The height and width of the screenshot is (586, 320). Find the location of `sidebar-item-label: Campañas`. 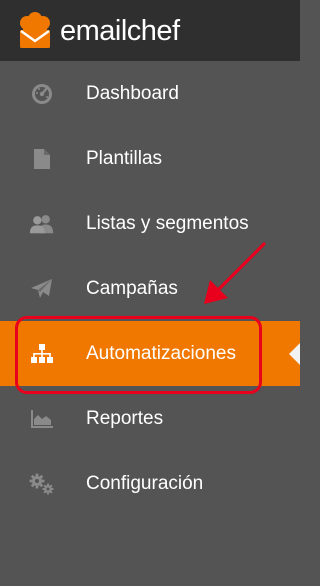

sidebar-item-label: Campañas is located at coordinates (132, 288).